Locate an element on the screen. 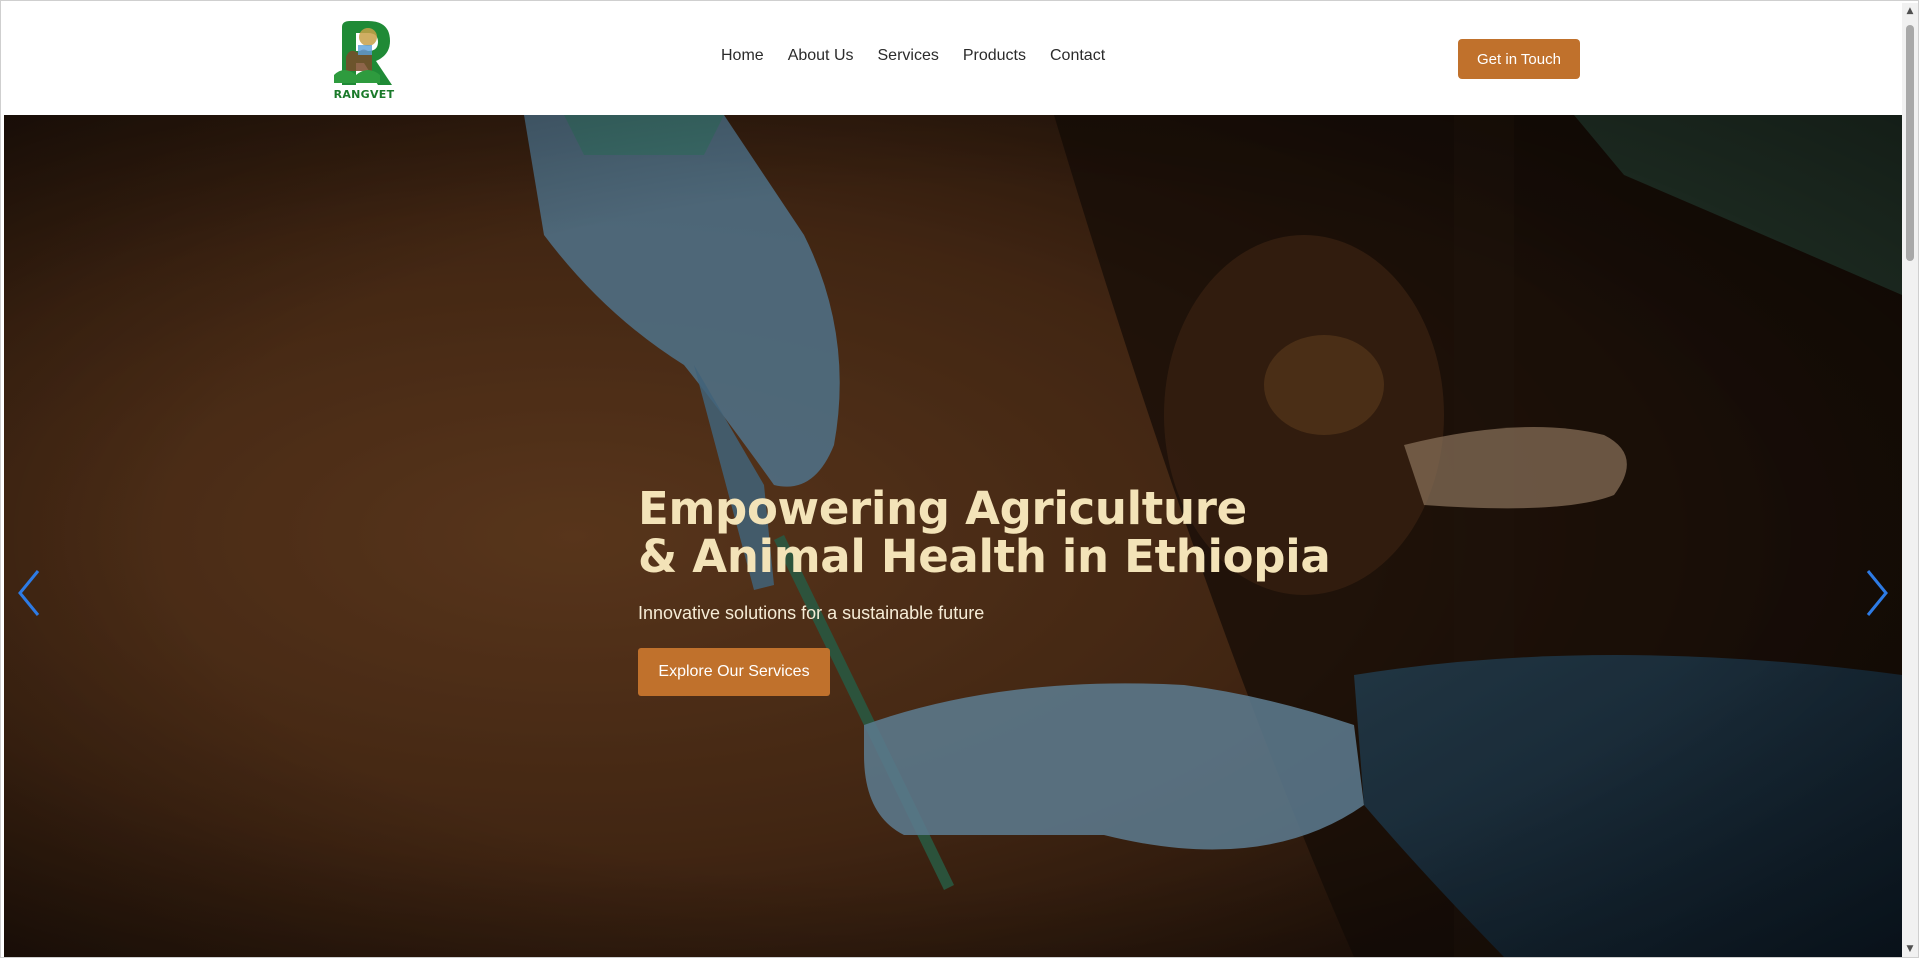 The image size is (1919, 958). nav-services: Services is located at coordinates (908, 56).